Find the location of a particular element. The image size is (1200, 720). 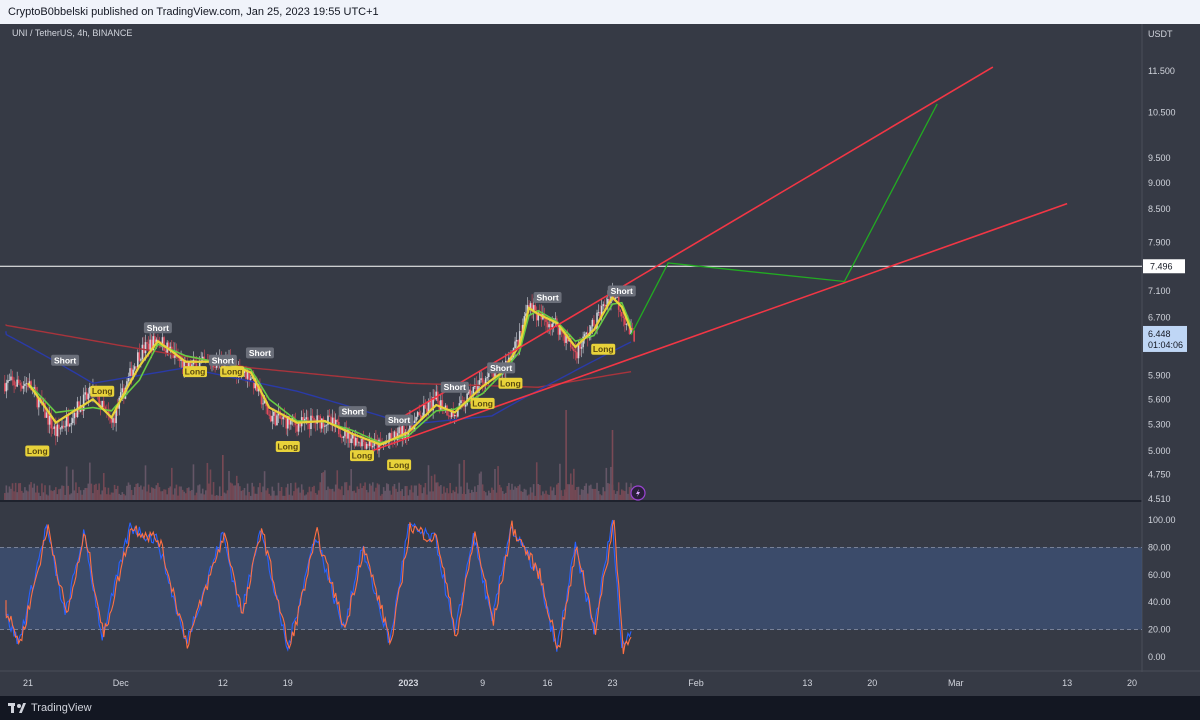

tradingview-icon is located at coordinates (17, 708).